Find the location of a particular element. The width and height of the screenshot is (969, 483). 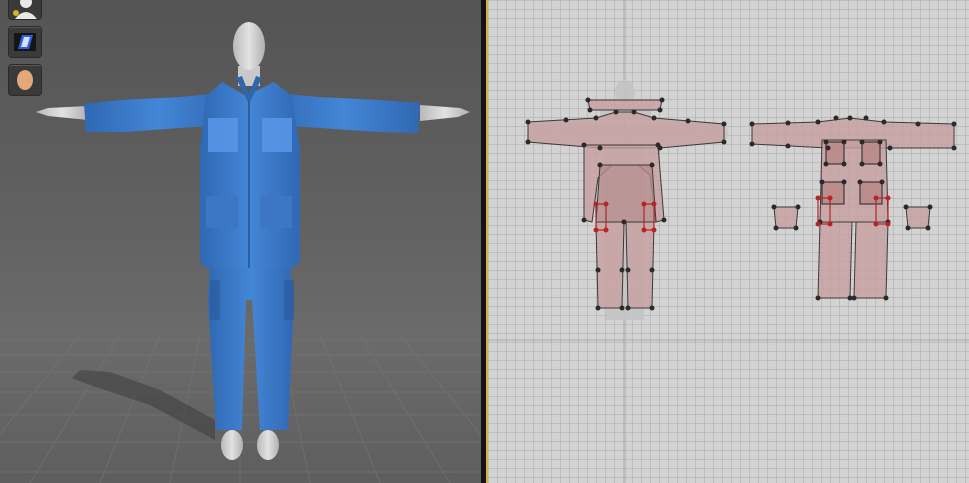

avatar-head-icon is located at coordinates (25, 80).